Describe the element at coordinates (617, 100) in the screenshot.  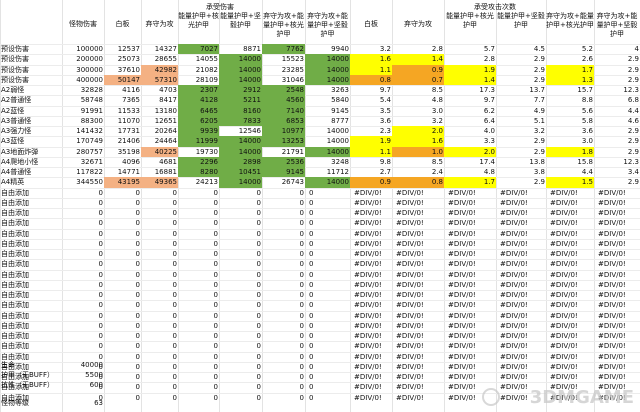
I see `table-cell: 6.8` at that location.